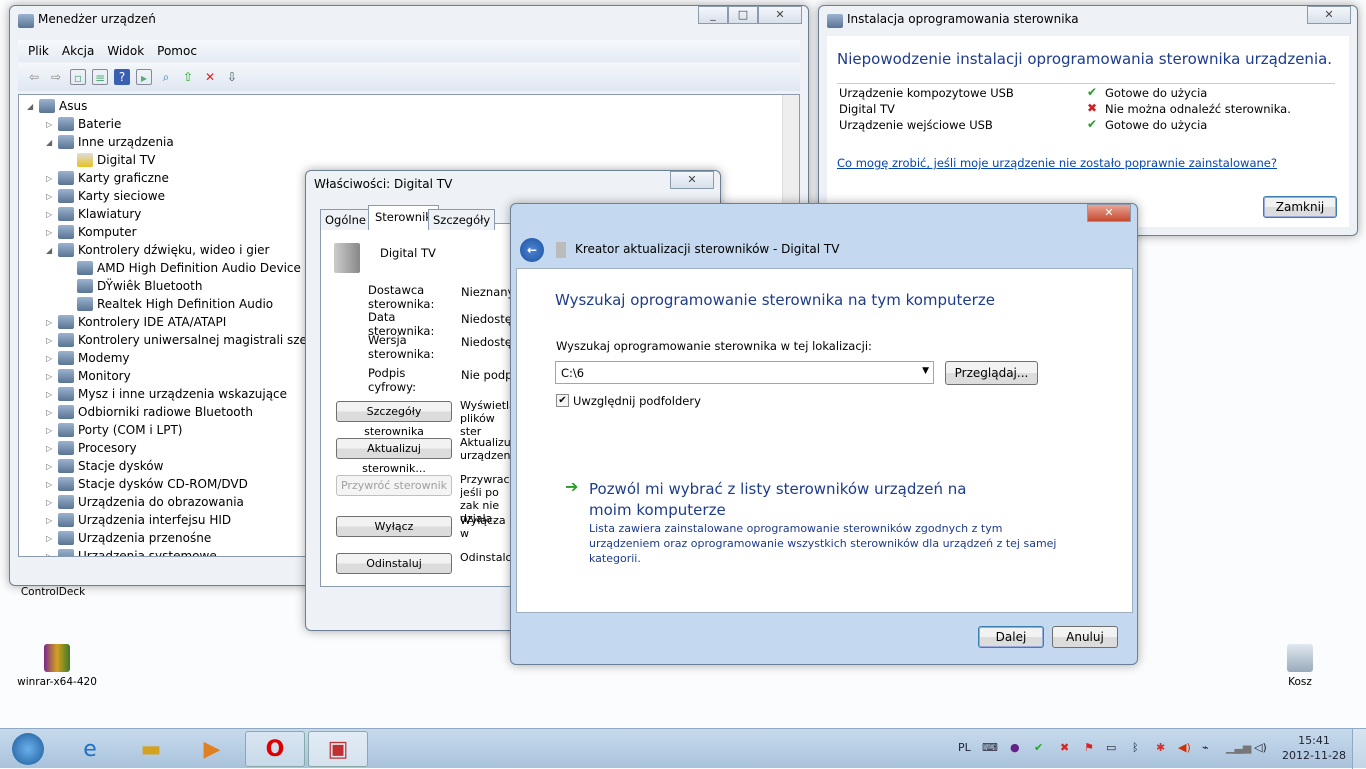 The image size is (1366, 769). I want to click on tree-item: ▷ Stacje dysków CD-ROM/DVD, so click(147, 484).